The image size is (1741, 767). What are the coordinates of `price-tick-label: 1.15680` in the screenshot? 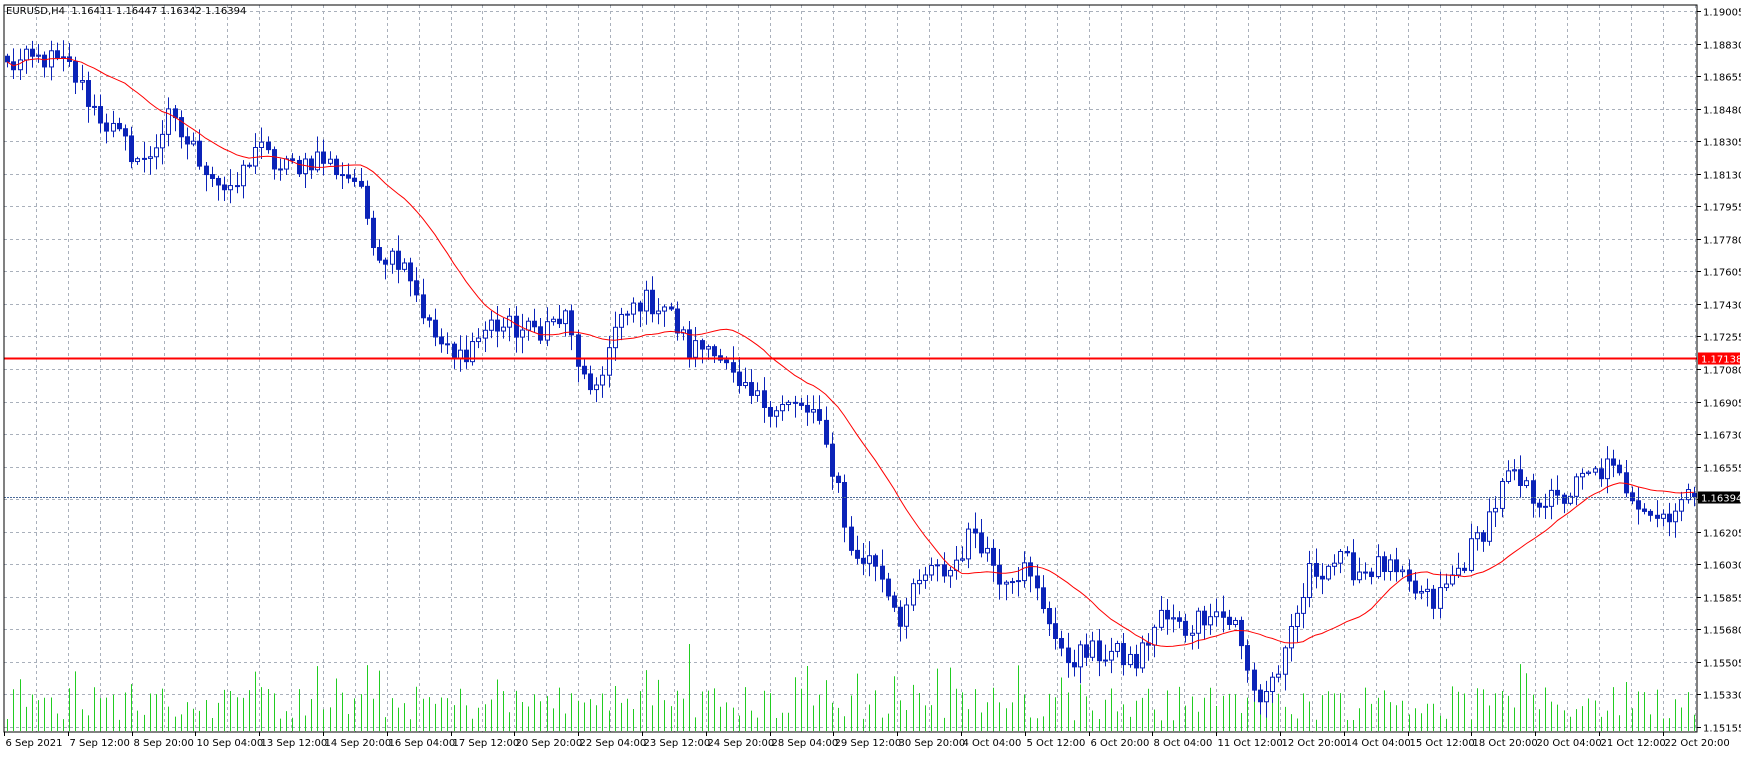 It's located at (1722, 631).